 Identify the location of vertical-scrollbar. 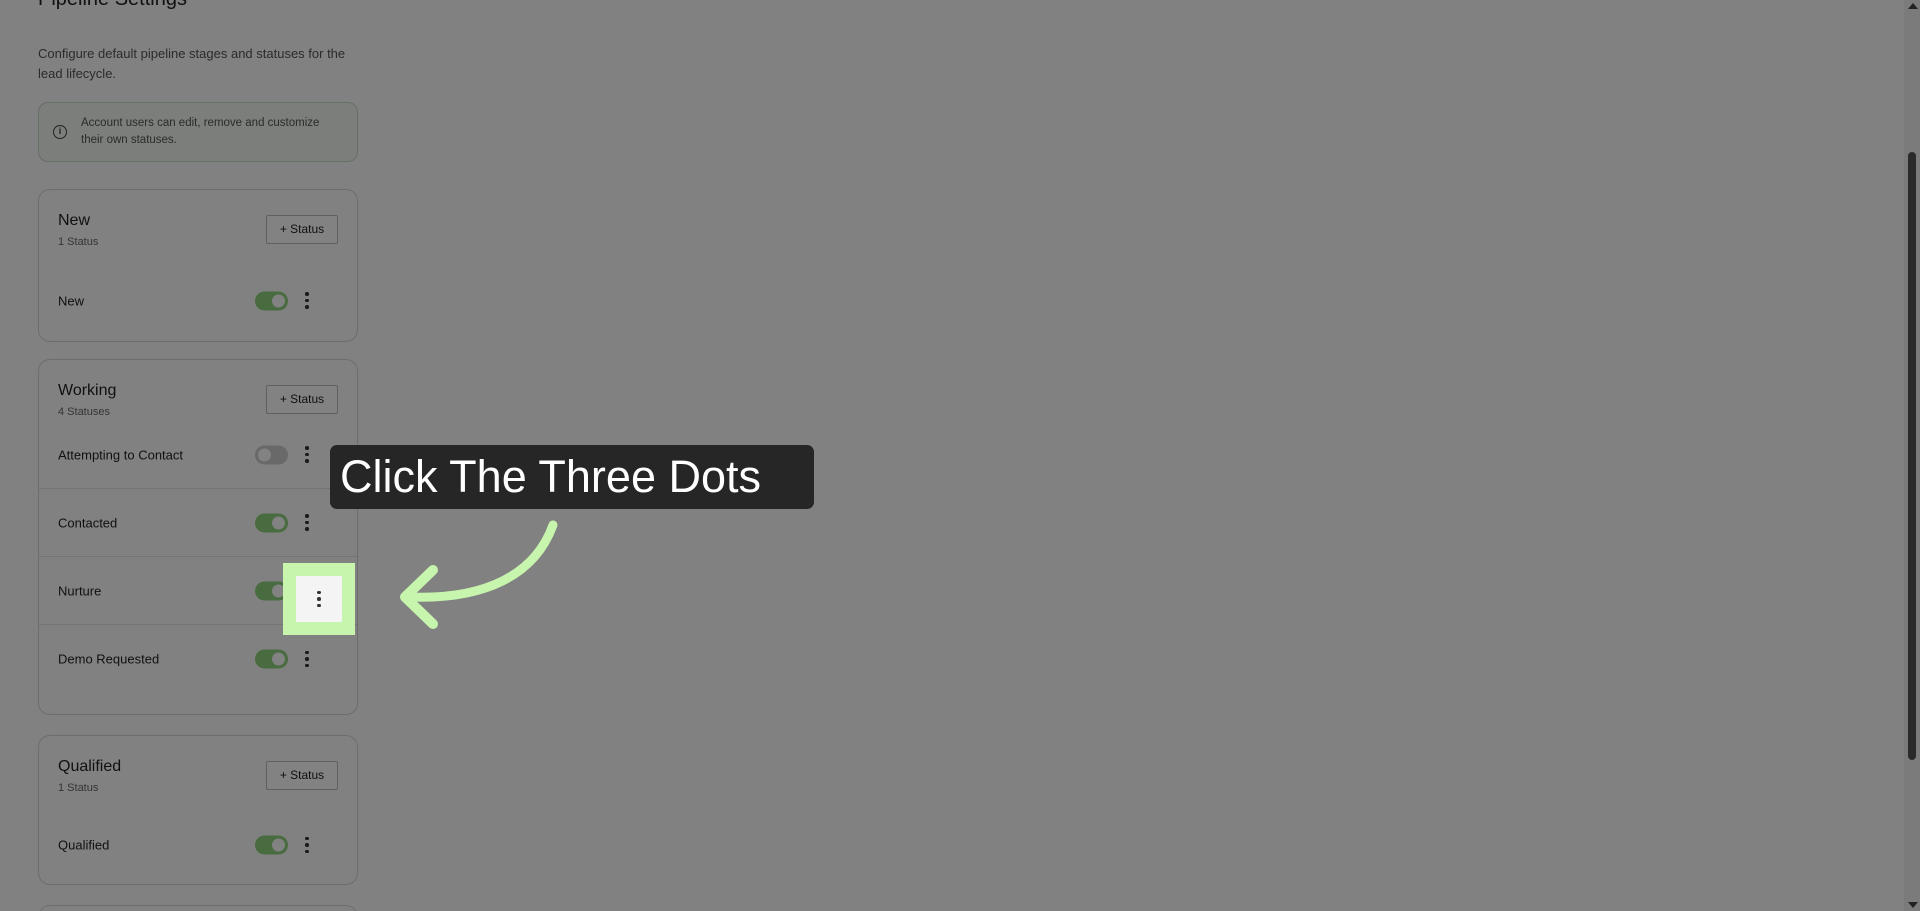
(1912, 455).